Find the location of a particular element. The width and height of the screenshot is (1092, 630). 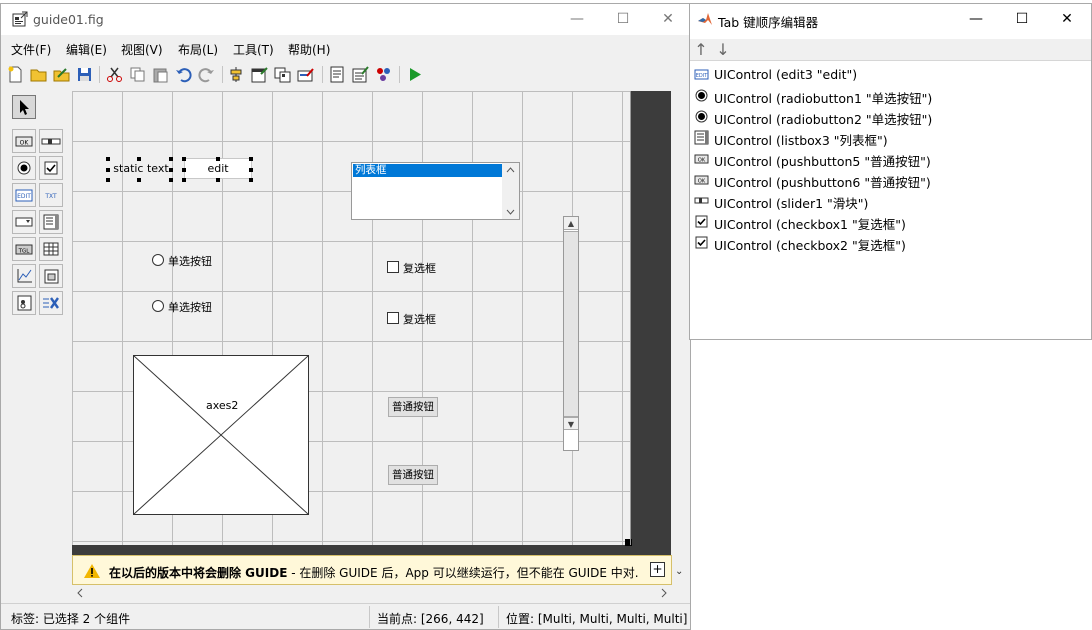

palette-panel is located at coordinates (51, 276).